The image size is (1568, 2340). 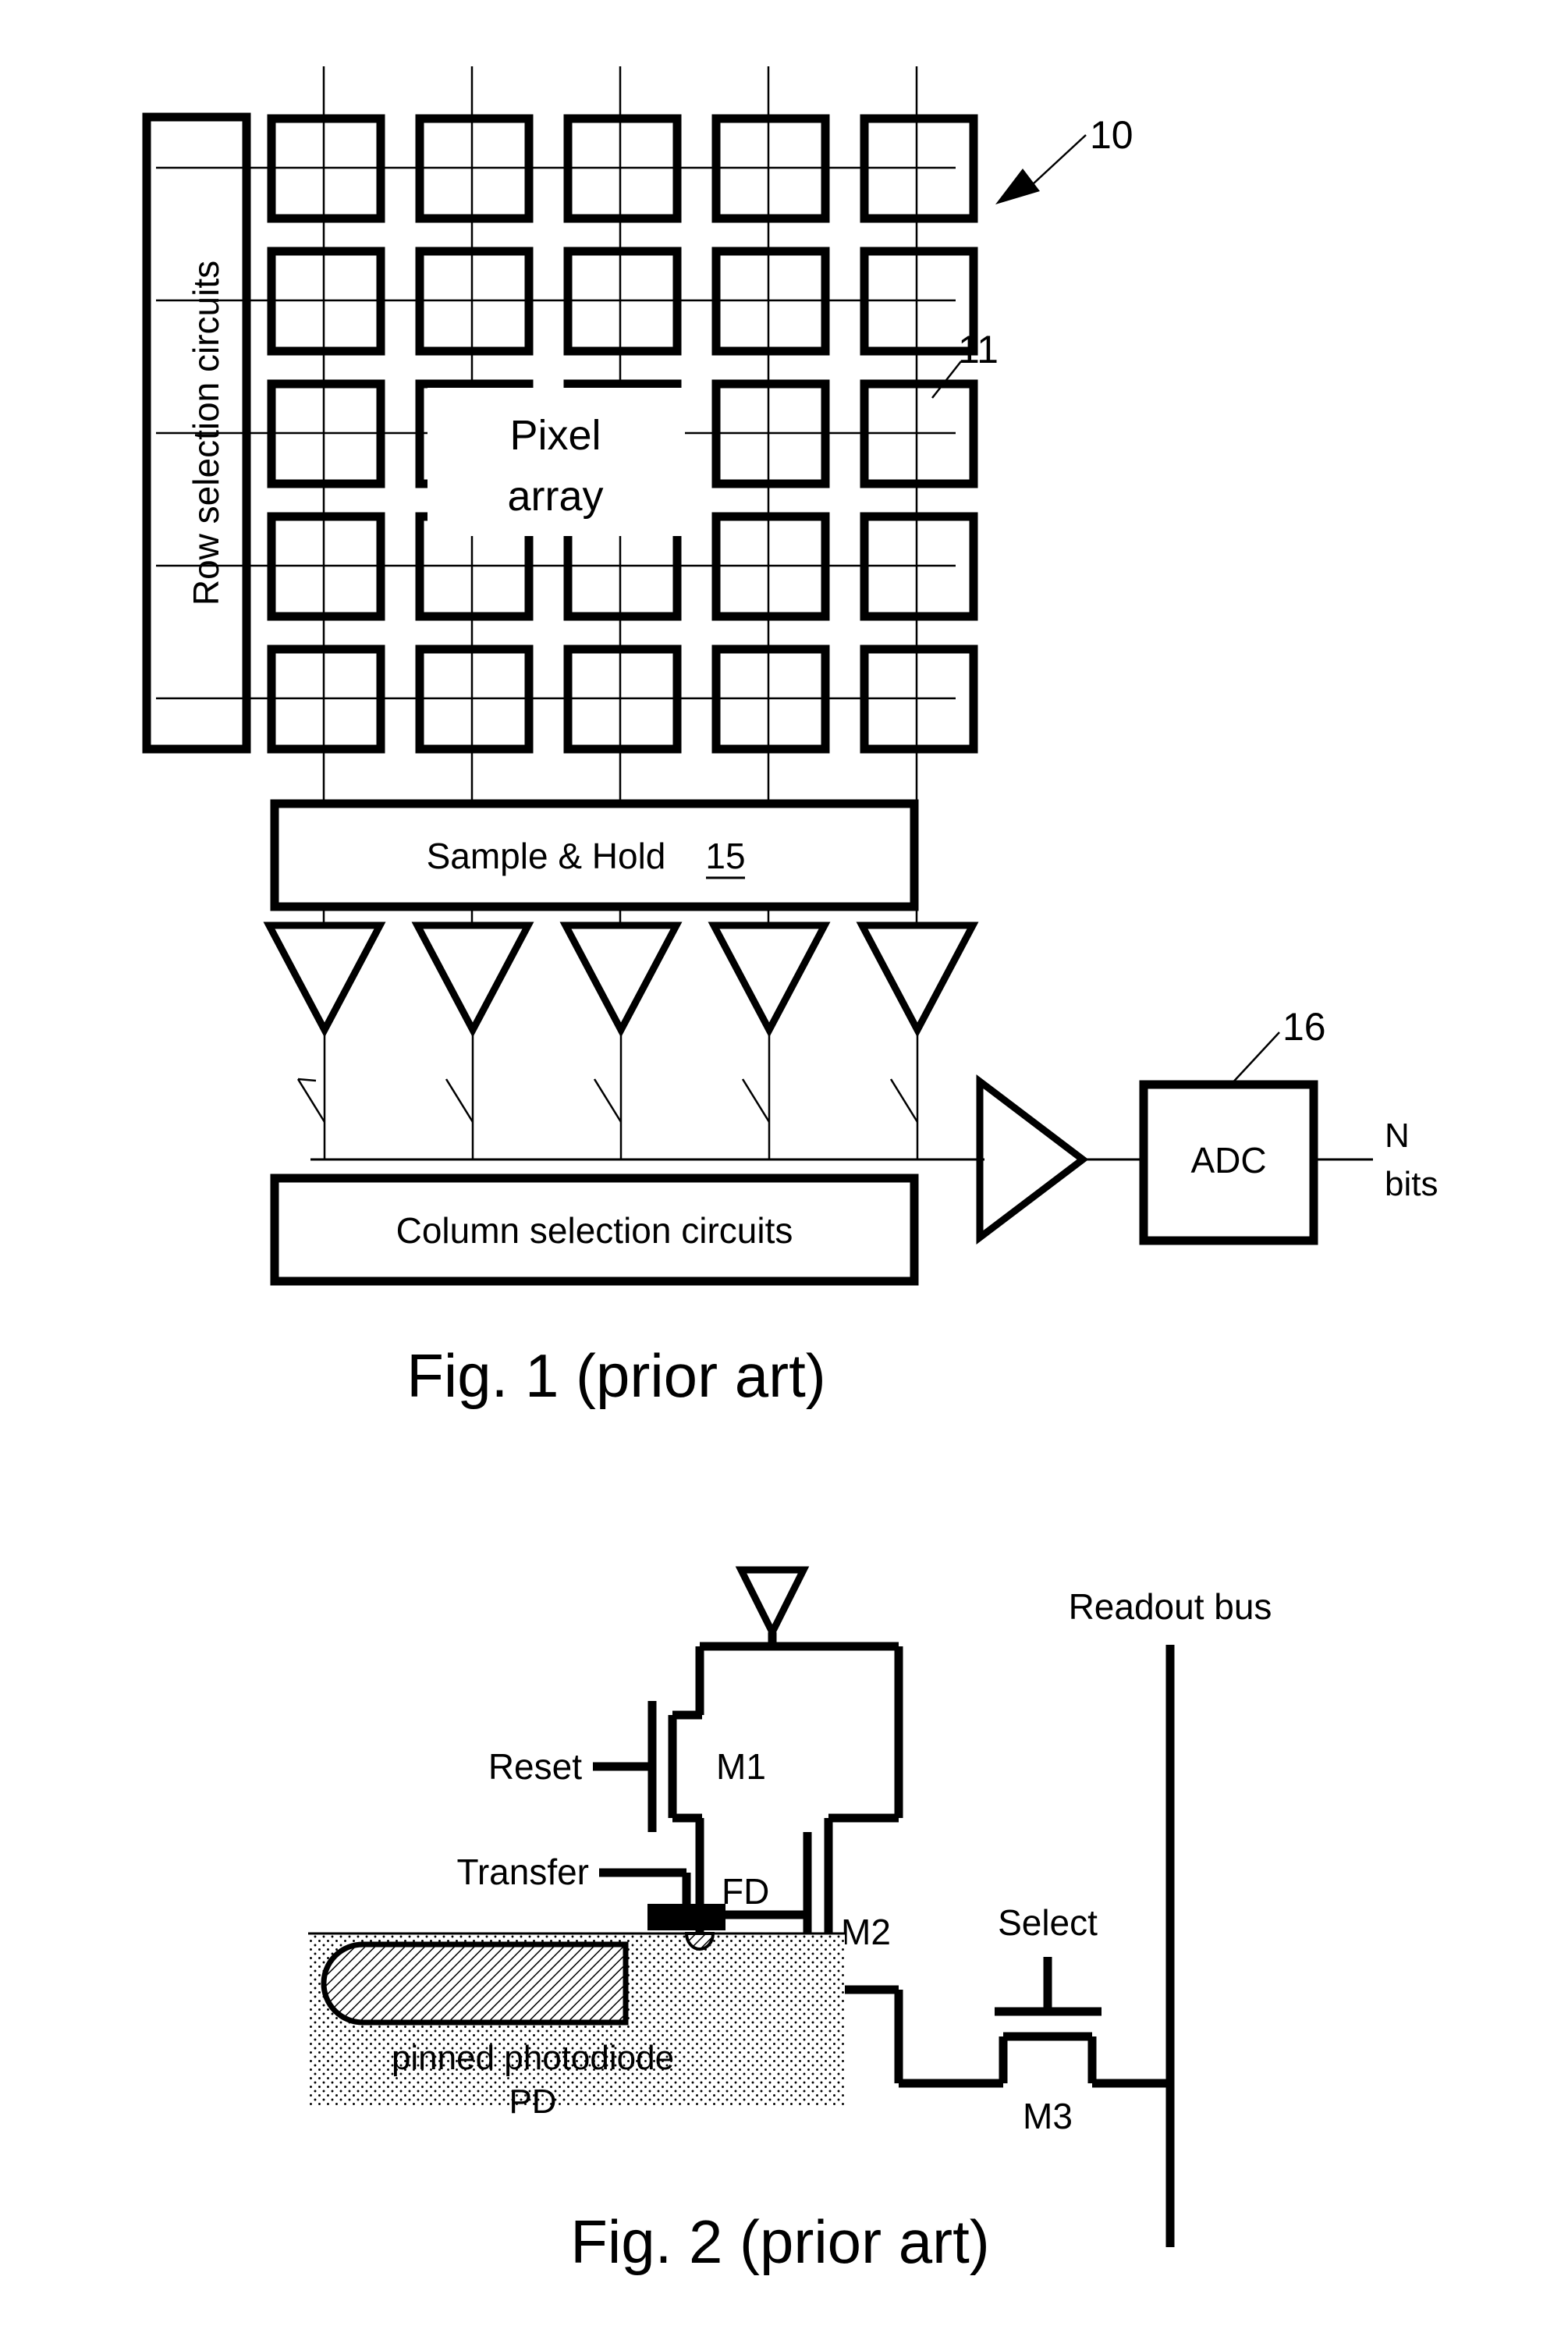 I want to click on pixel-array-label: Pixel array, so click(x=556, y=462).